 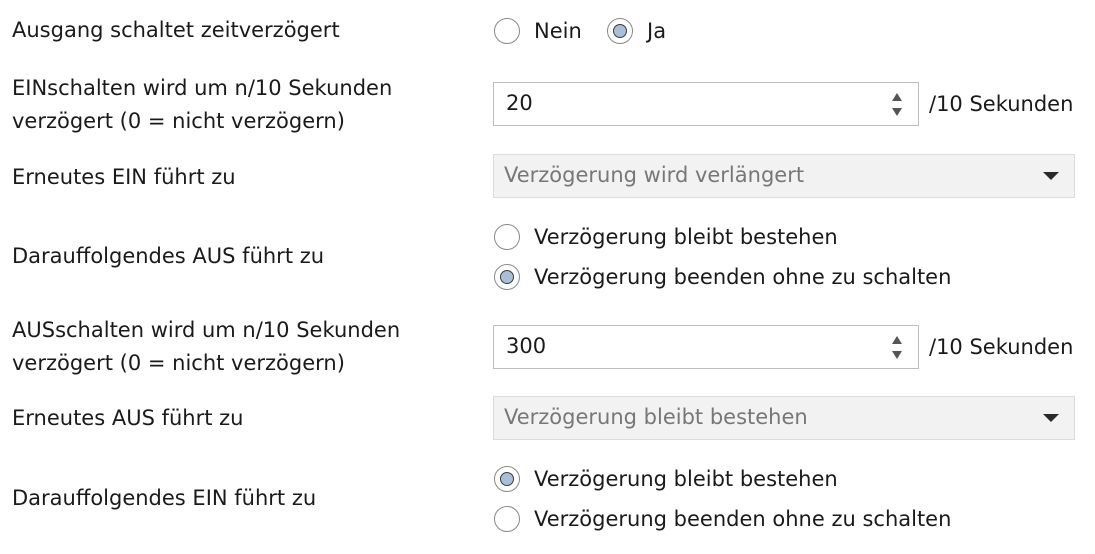 I want to click on repeat-off-select: Verzögerung bleibt bestehen, so click(x=784, y=418).